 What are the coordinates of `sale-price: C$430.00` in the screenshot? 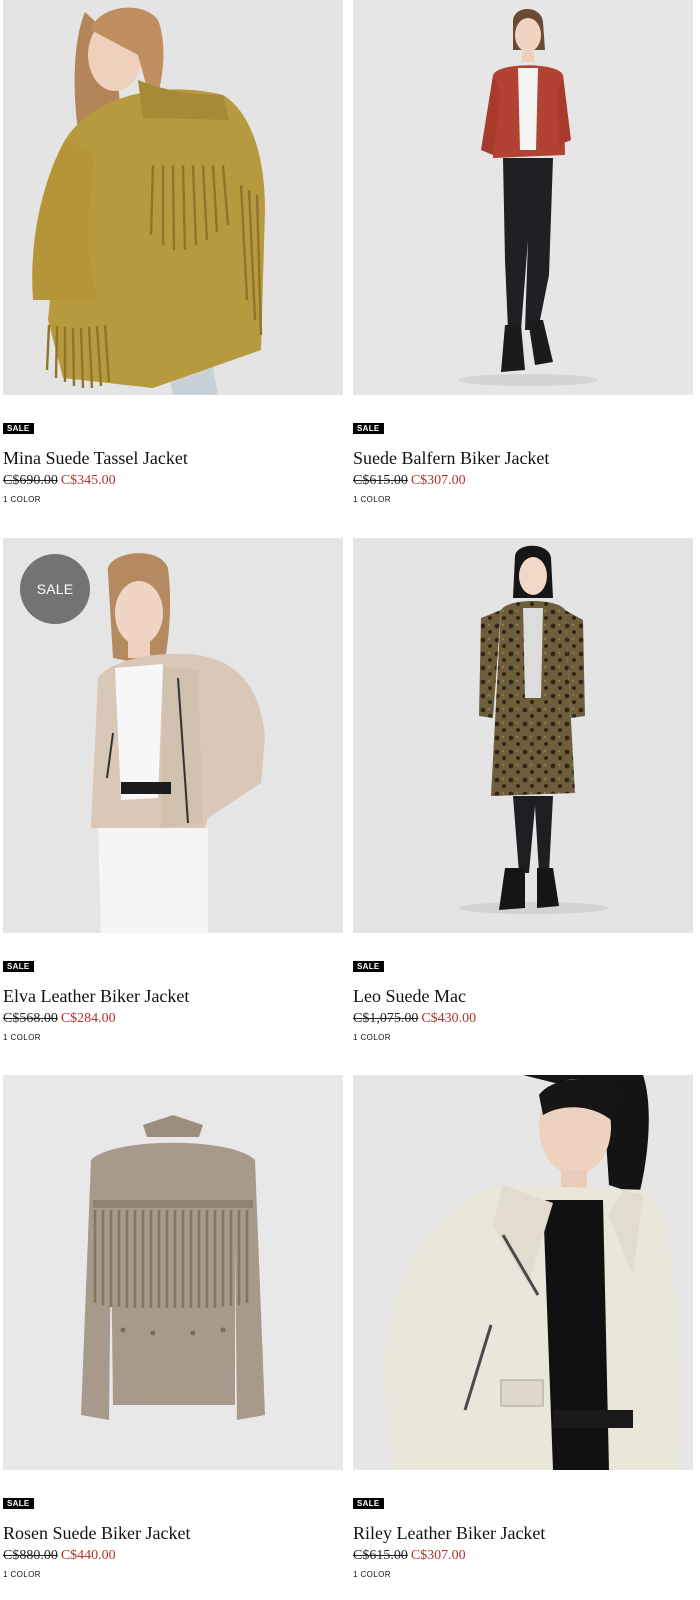 It's located at (449, 1018).